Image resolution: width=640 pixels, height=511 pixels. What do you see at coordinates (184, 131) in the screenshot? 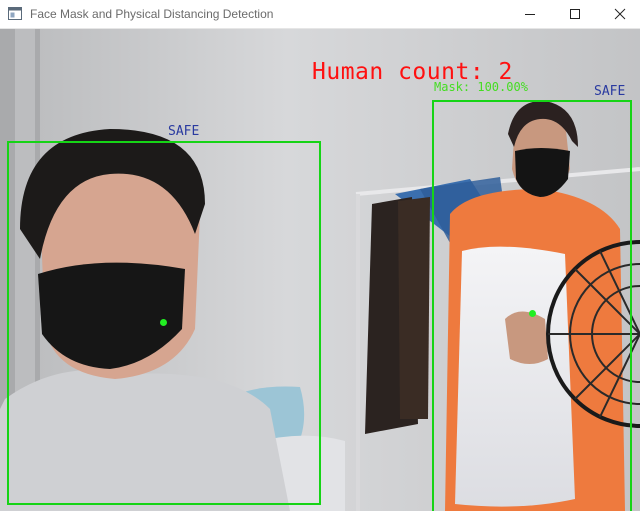
I see `status-label-left: SAFE` at bounding box center [184, 131].